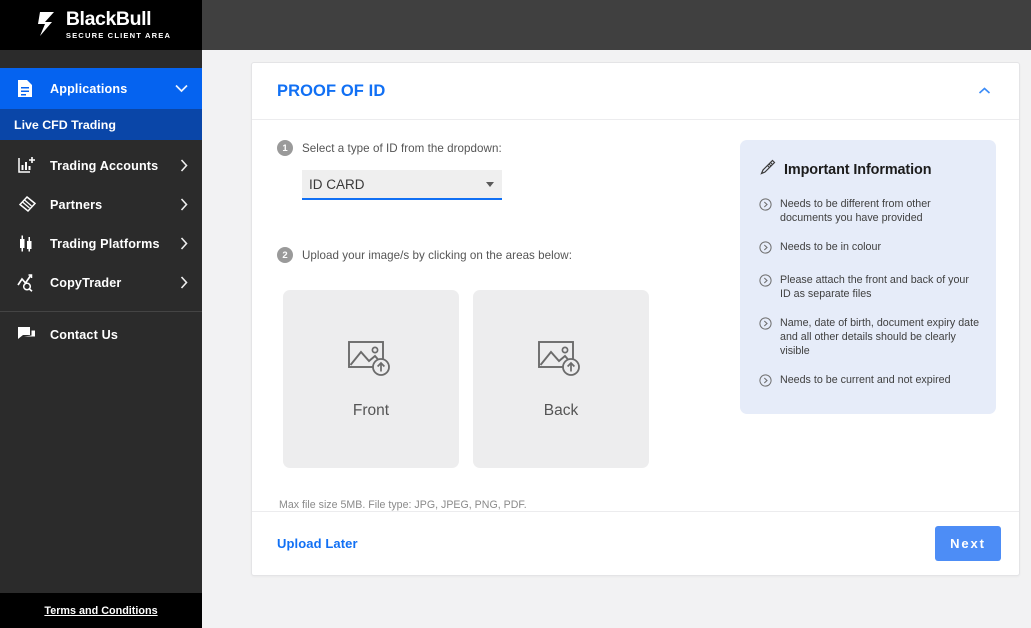 This screenshot has width=1031, height=628. Describe the element at coordinates (84, 334) in the screenshot. I see `sidebar-item-label: Contact Us` at that location.